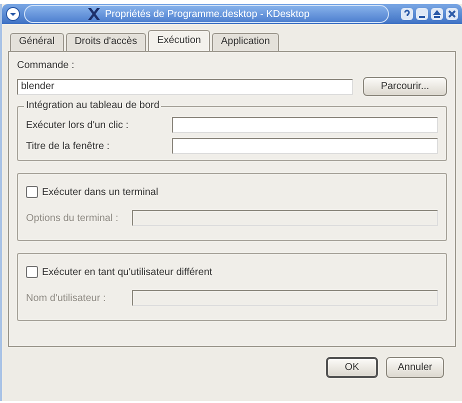 The image size is (462, 403). Describe the element at coordinates (437, 14) in the screenshot. I see `maximize-icon` at that location.